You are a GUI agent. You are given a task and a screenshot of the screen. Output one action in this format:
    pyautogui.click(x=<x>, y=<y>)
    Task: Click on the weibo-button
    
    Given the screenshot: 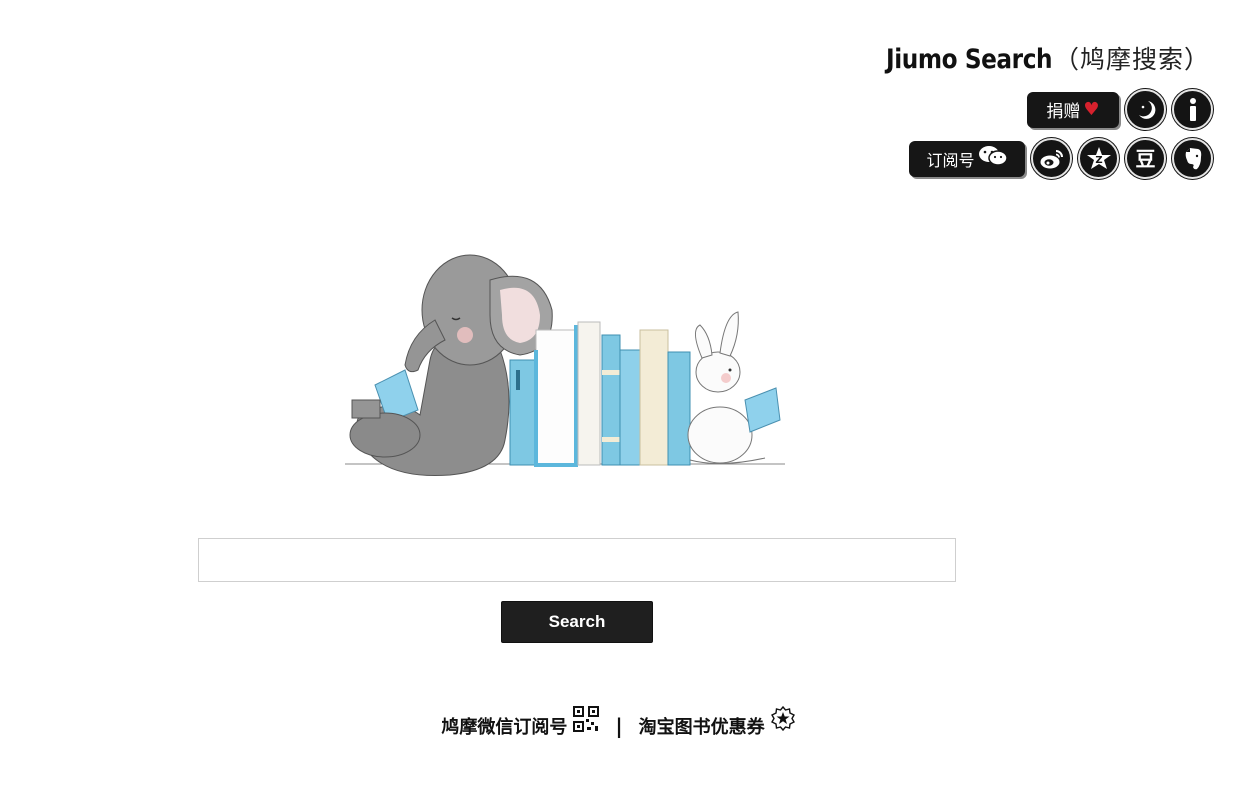 What is the action you would take?
    pyautogui.click(x=1051, y=158)
    